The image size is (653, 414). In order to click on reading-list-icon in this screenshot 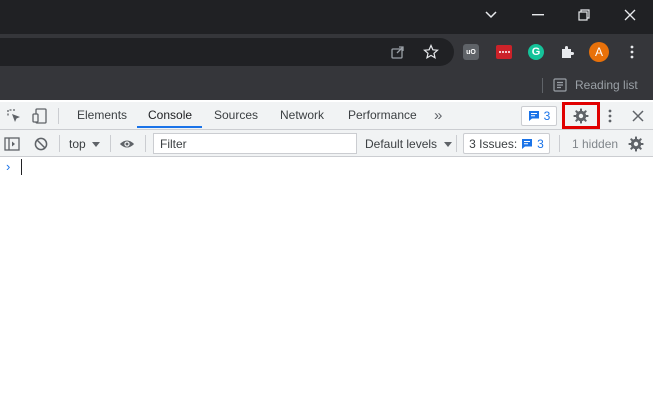, I will do `click(560, 85)`.